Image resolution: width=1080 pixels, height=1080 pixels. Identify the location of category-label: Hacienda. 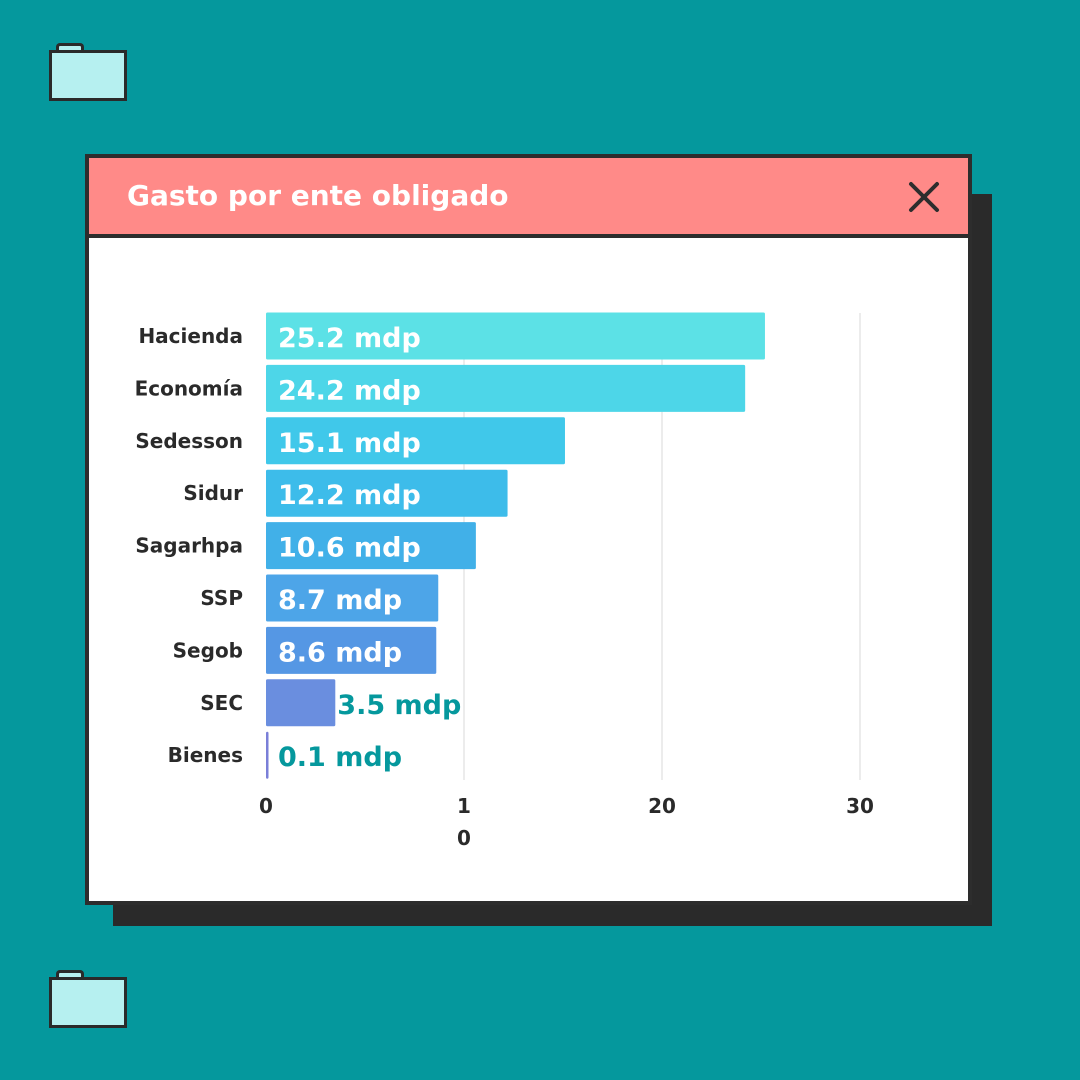
(190, 336).